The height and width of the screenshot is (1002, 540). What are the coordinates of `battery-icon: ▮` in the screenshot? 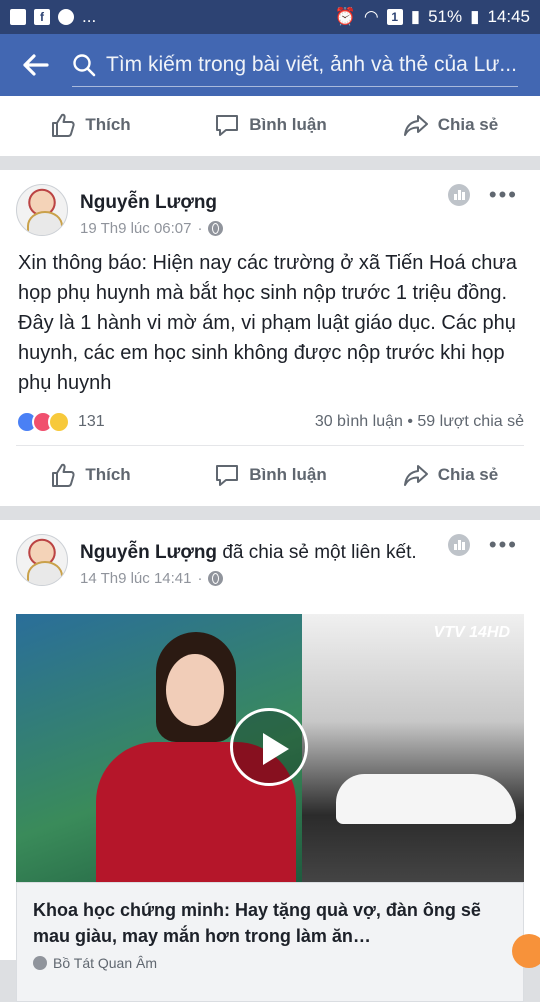 It's located at (475, 16).